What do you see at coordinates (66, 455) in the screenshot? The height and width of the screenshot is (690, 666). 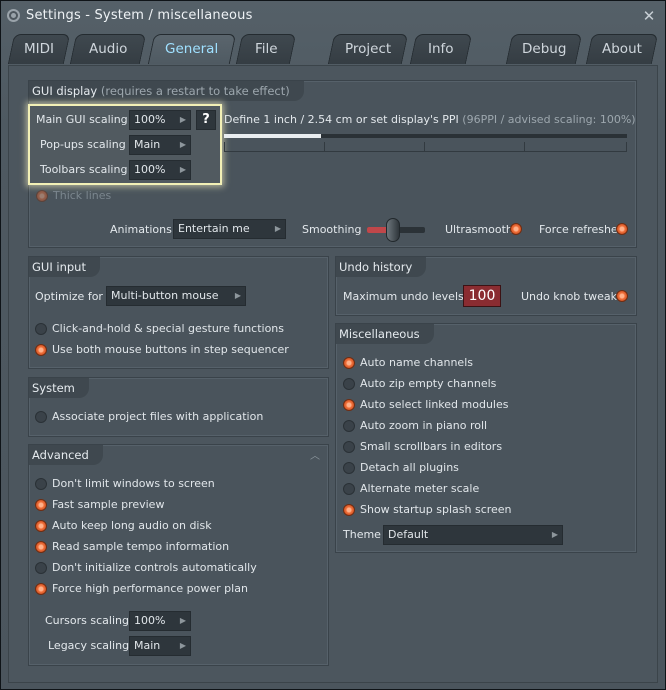 I see `advanced-title: Advanced` at bounding box center [66, 455].